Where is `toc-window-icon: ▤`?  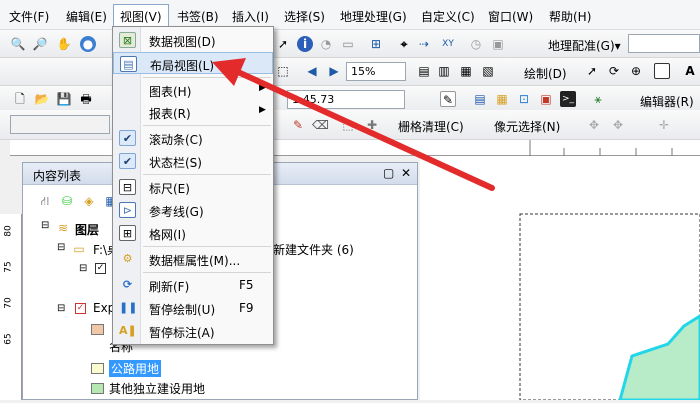
toc-window-icon: ▤ is located at coordinates (480, 99).